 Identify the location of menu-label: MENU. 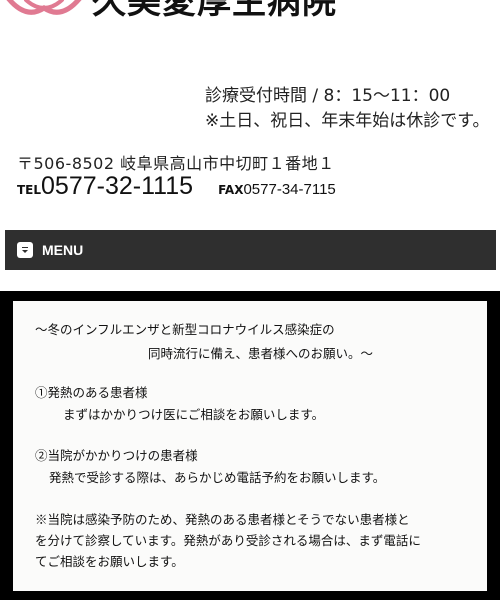
(63, 250).